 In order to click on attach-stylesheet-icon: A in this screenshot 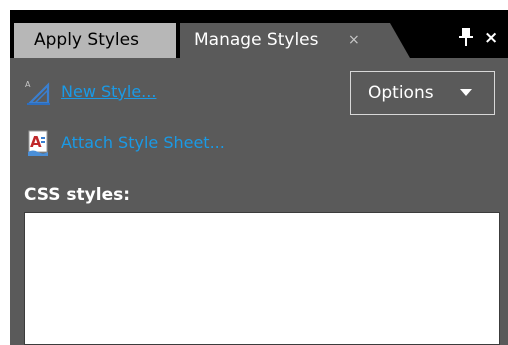, I will do `click(38, 143)`.